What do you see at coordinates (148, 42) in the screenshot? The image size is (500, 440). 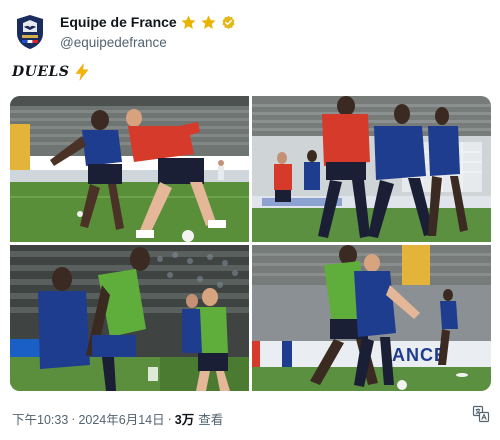 I see `account-handle: @equipedefrance` at bounding box center [148, 42].